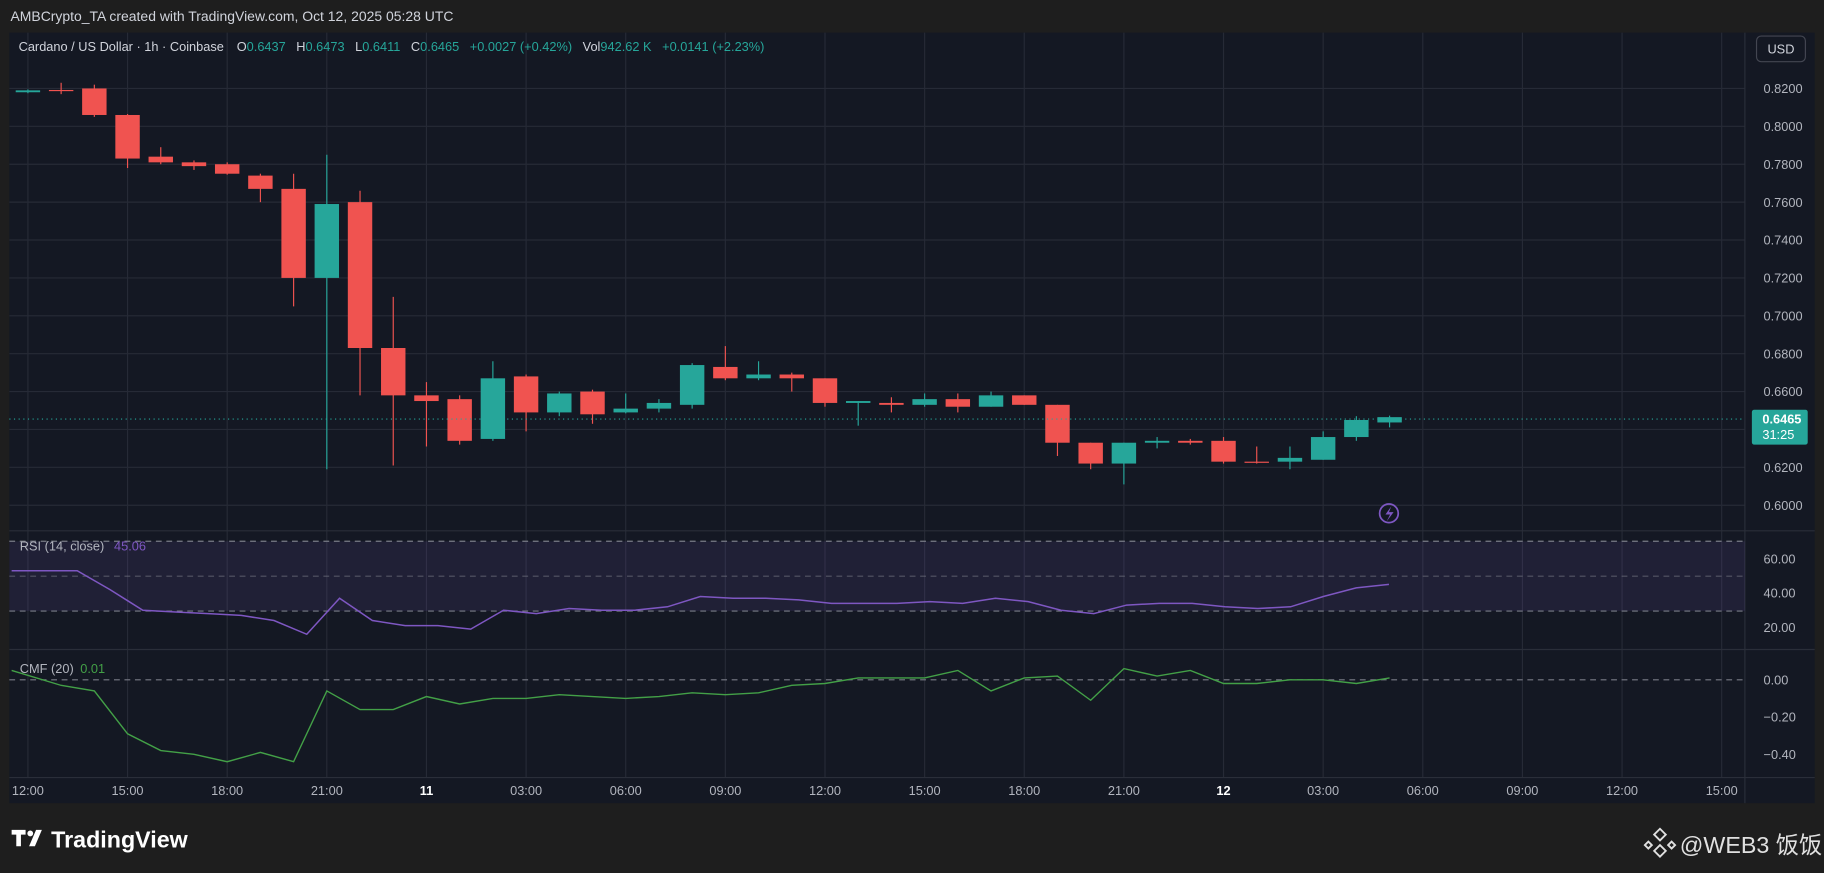 This screenshot has height=873, width=1824. What do you see at coordinates (266, 46) in the screenshot?
I see `open-value: 0.6437` at bounding box center [266, 46].